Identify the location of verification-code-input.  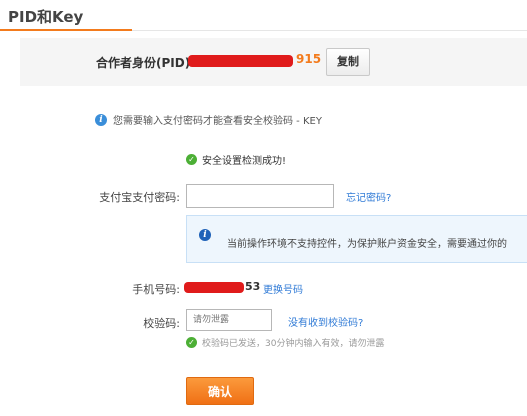
(229, 320).